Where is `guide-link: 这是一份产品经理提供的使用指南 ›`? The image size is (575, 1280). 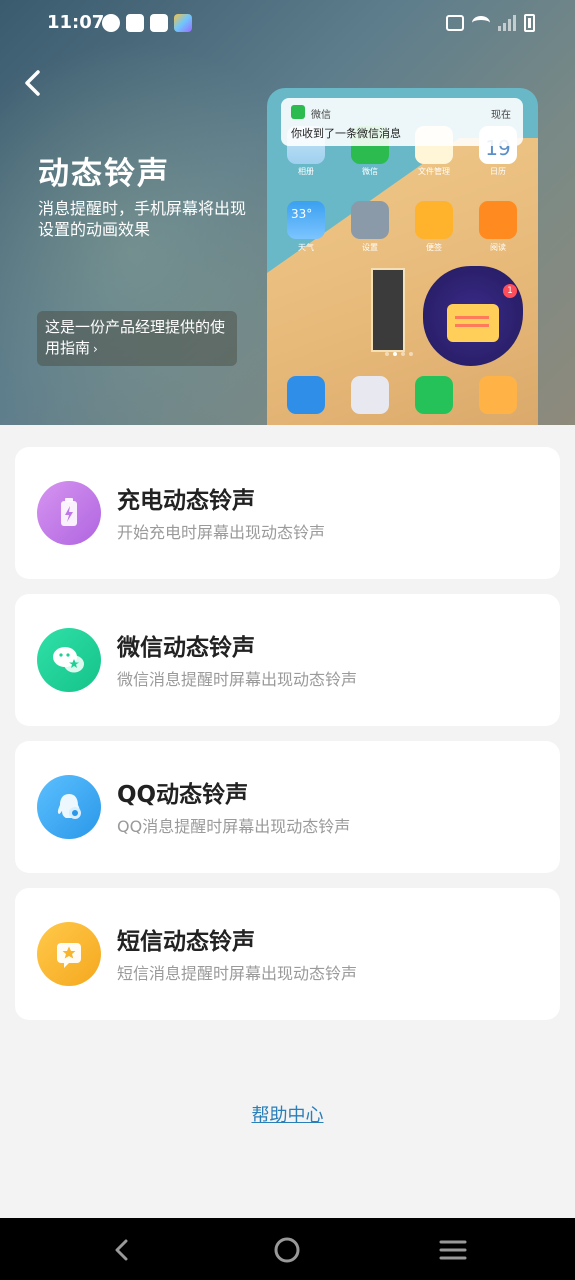
guide-link: 这是一份产品经理提供的使用指南 › is located at coordinates (137, 338).